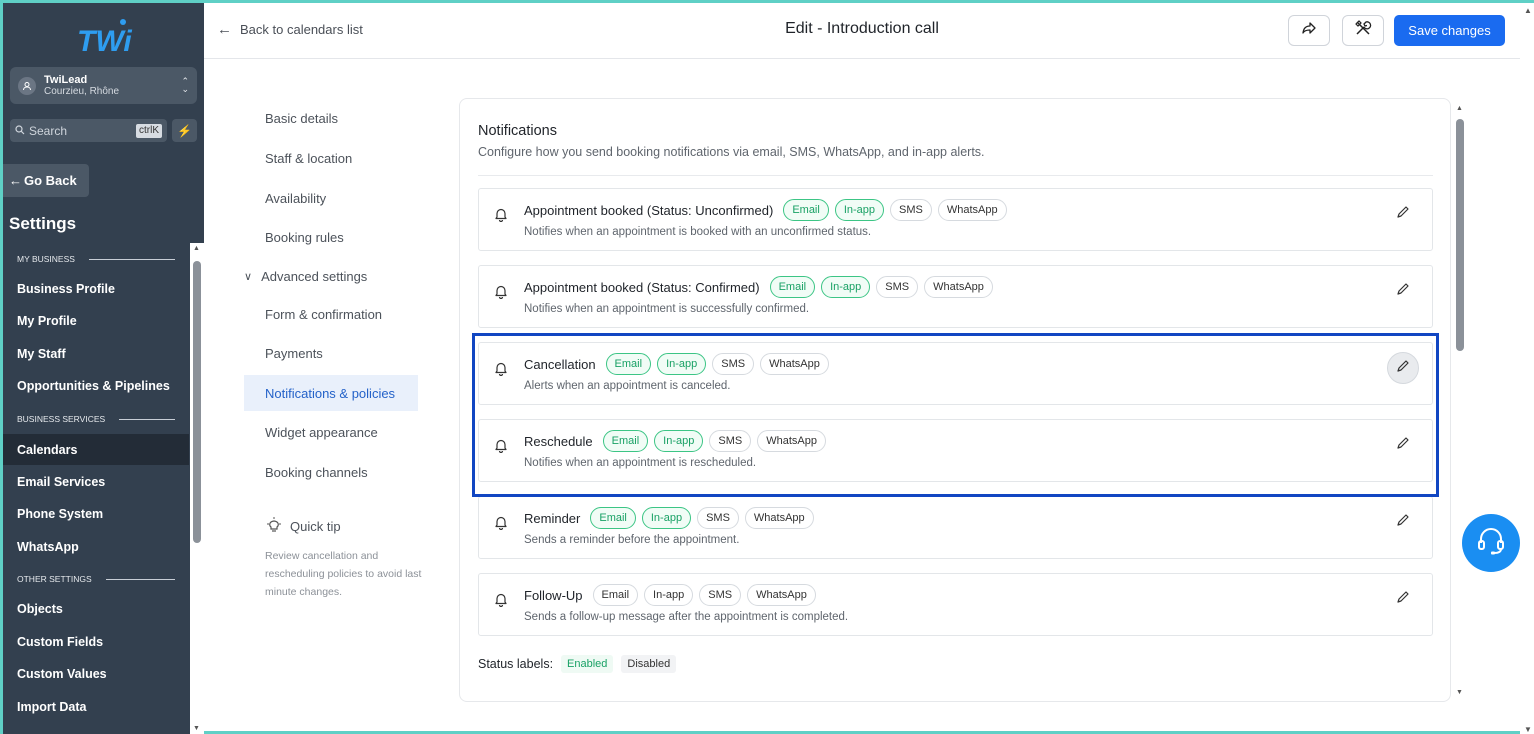  What do you see at coordinates (96, 419) in the screenshot?
I see `section-business-services: BUSINESS SERVICES` at bounding box center [96, 419].